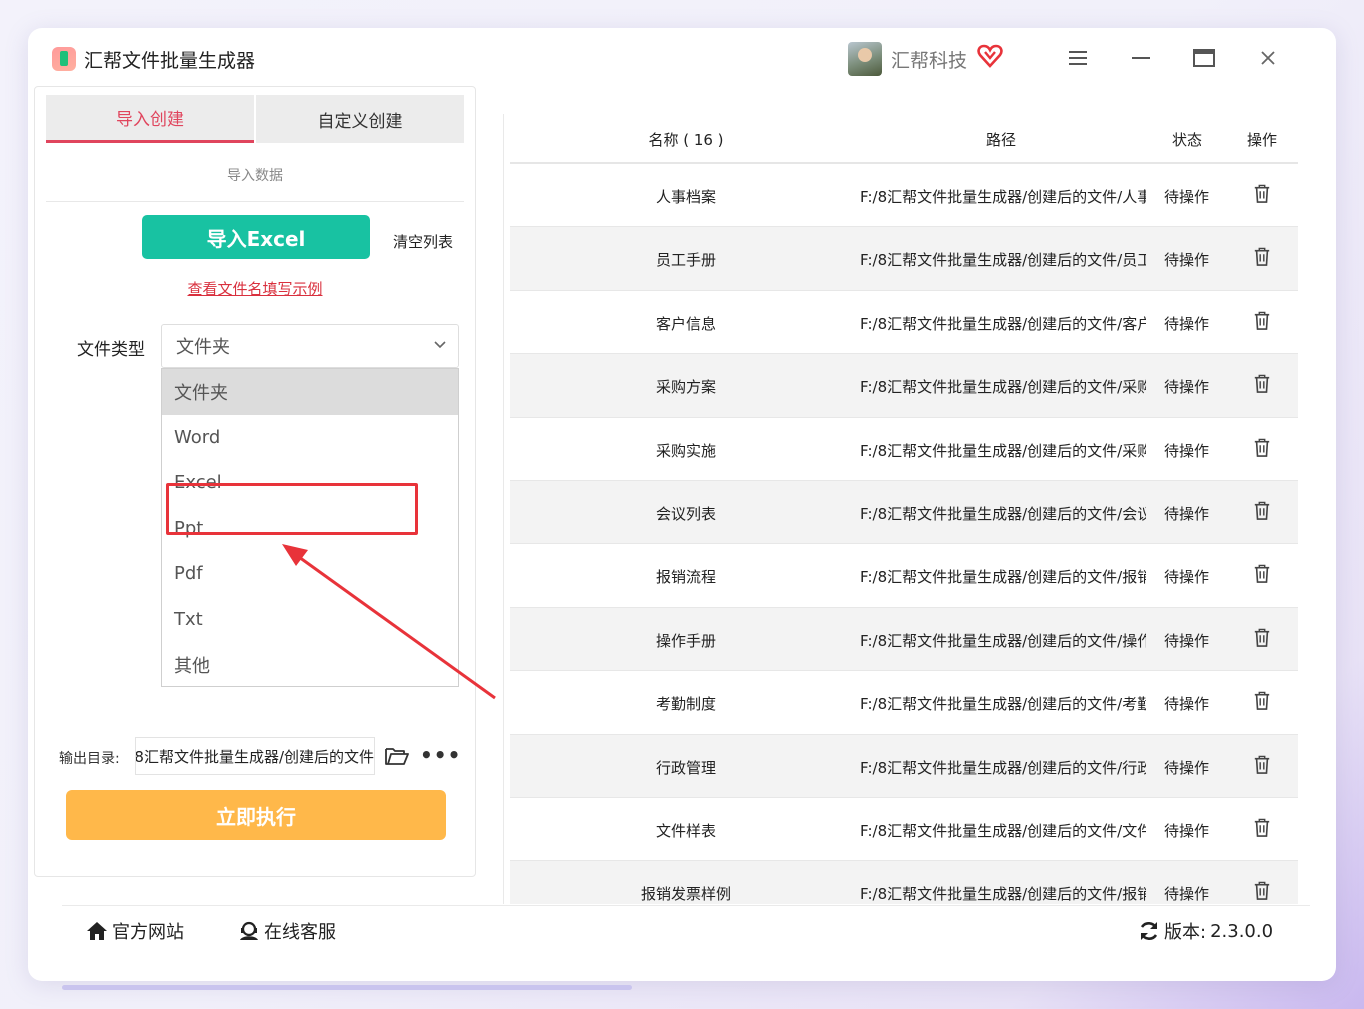  I want to click on table-row: 人事档案 F:/8汇帮文件批量生成器/创建后的文件/人事档案待操作, so click(904, 196).